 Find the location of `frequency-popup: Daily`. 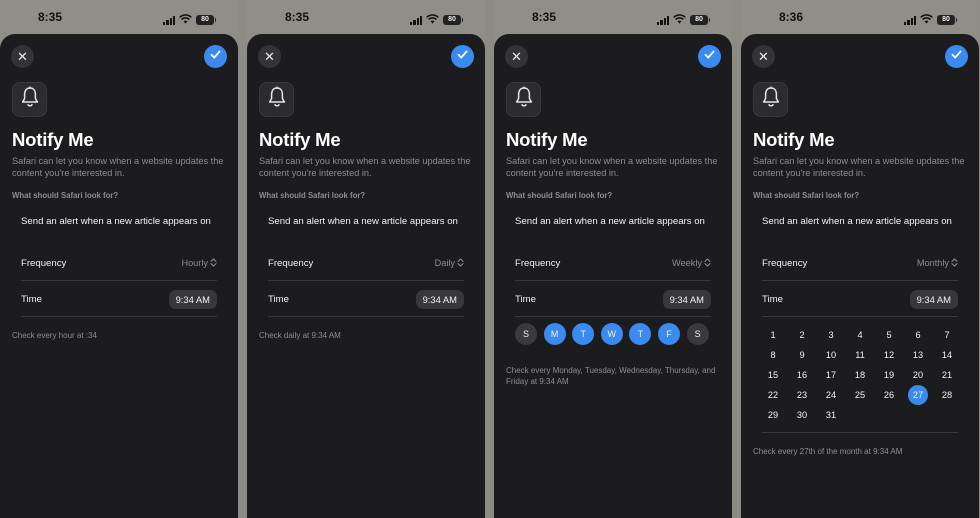

frequency-popup: Daily is located at coordinates (449, 263).